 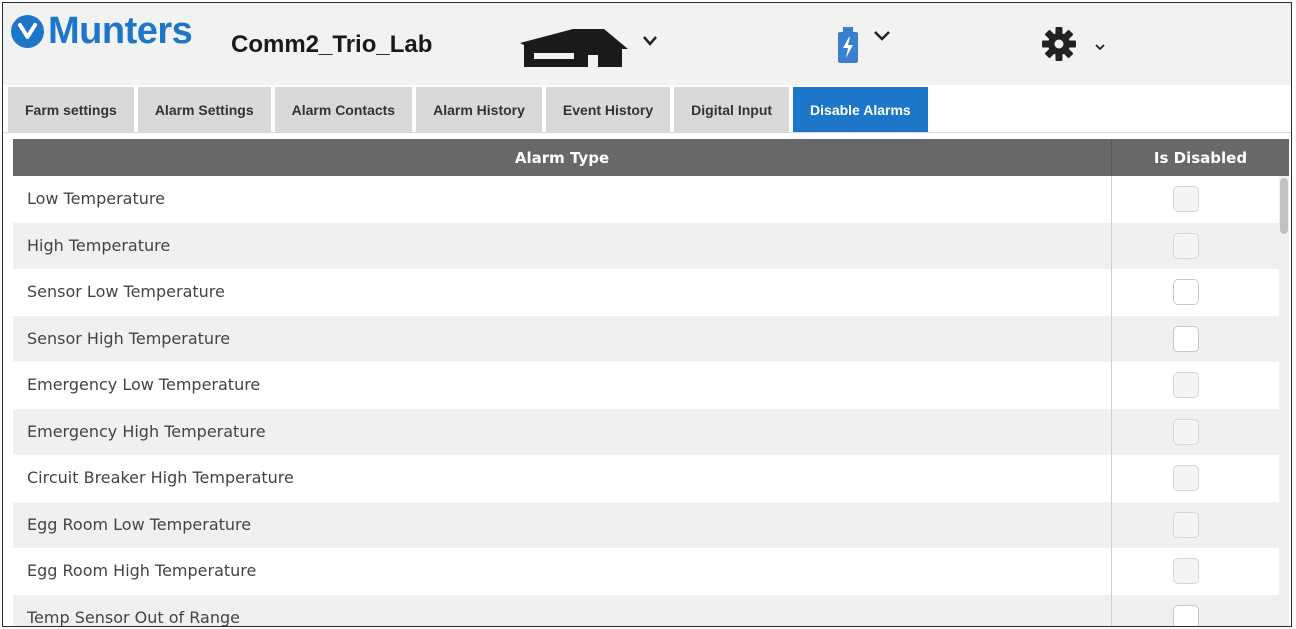 I want to click on alarm-type-label: Egg Room Low Temperature, so click(x=139, y=524).